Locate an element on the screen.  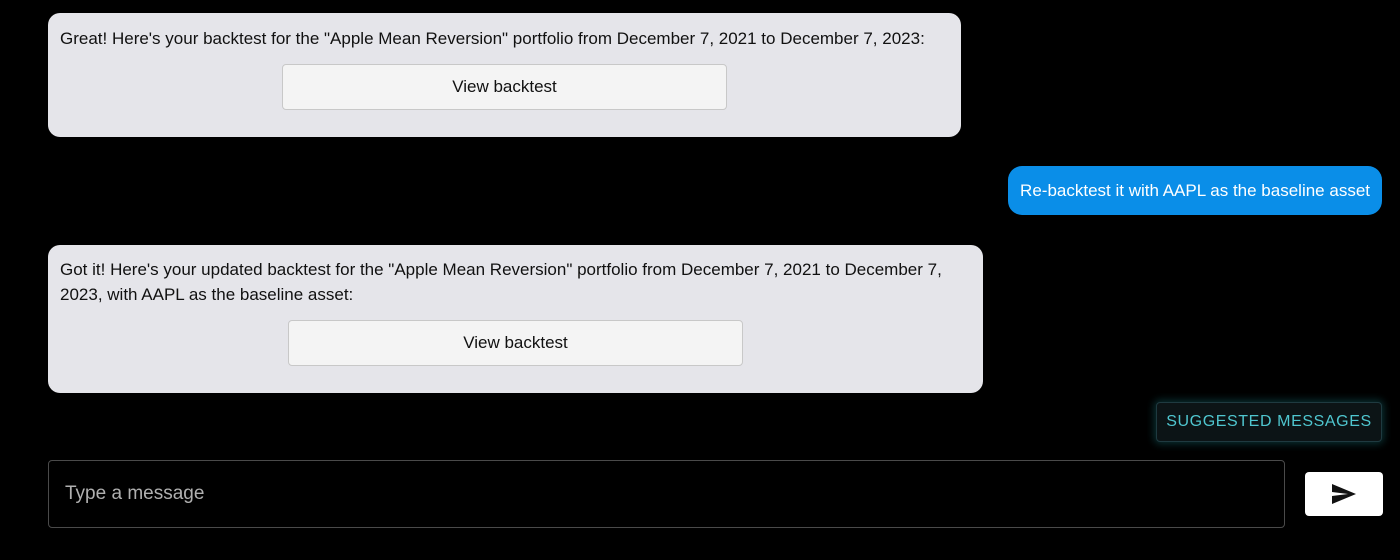
send-button is located at coordinates (1344, 494).